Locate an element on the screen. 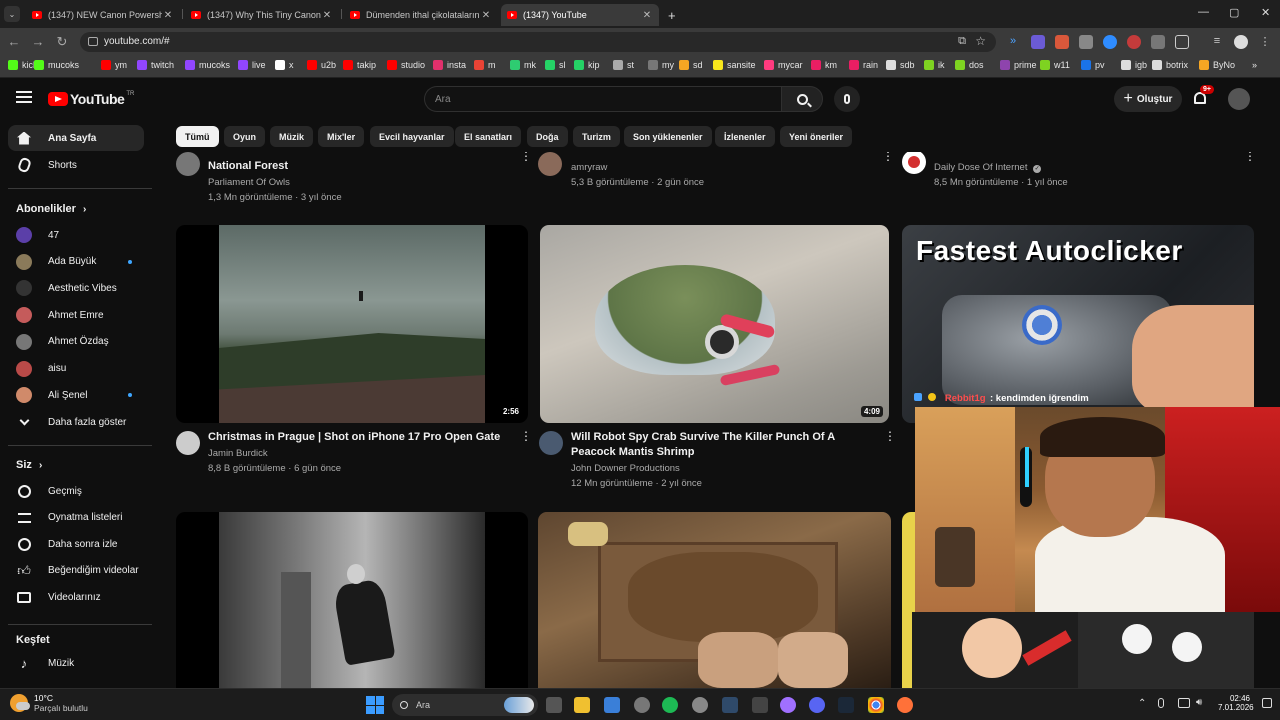 The image size is (1280, 720). notification-center-icon is located at coordinates (1267, 703).